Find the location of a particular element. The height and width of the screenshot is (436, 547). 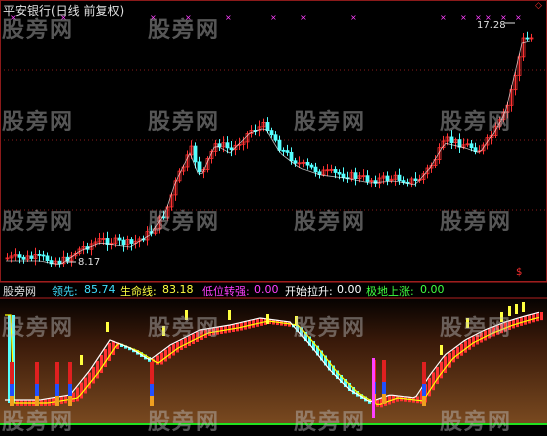

signal-dollar-icon: $ is located at coordinates (519, 272).